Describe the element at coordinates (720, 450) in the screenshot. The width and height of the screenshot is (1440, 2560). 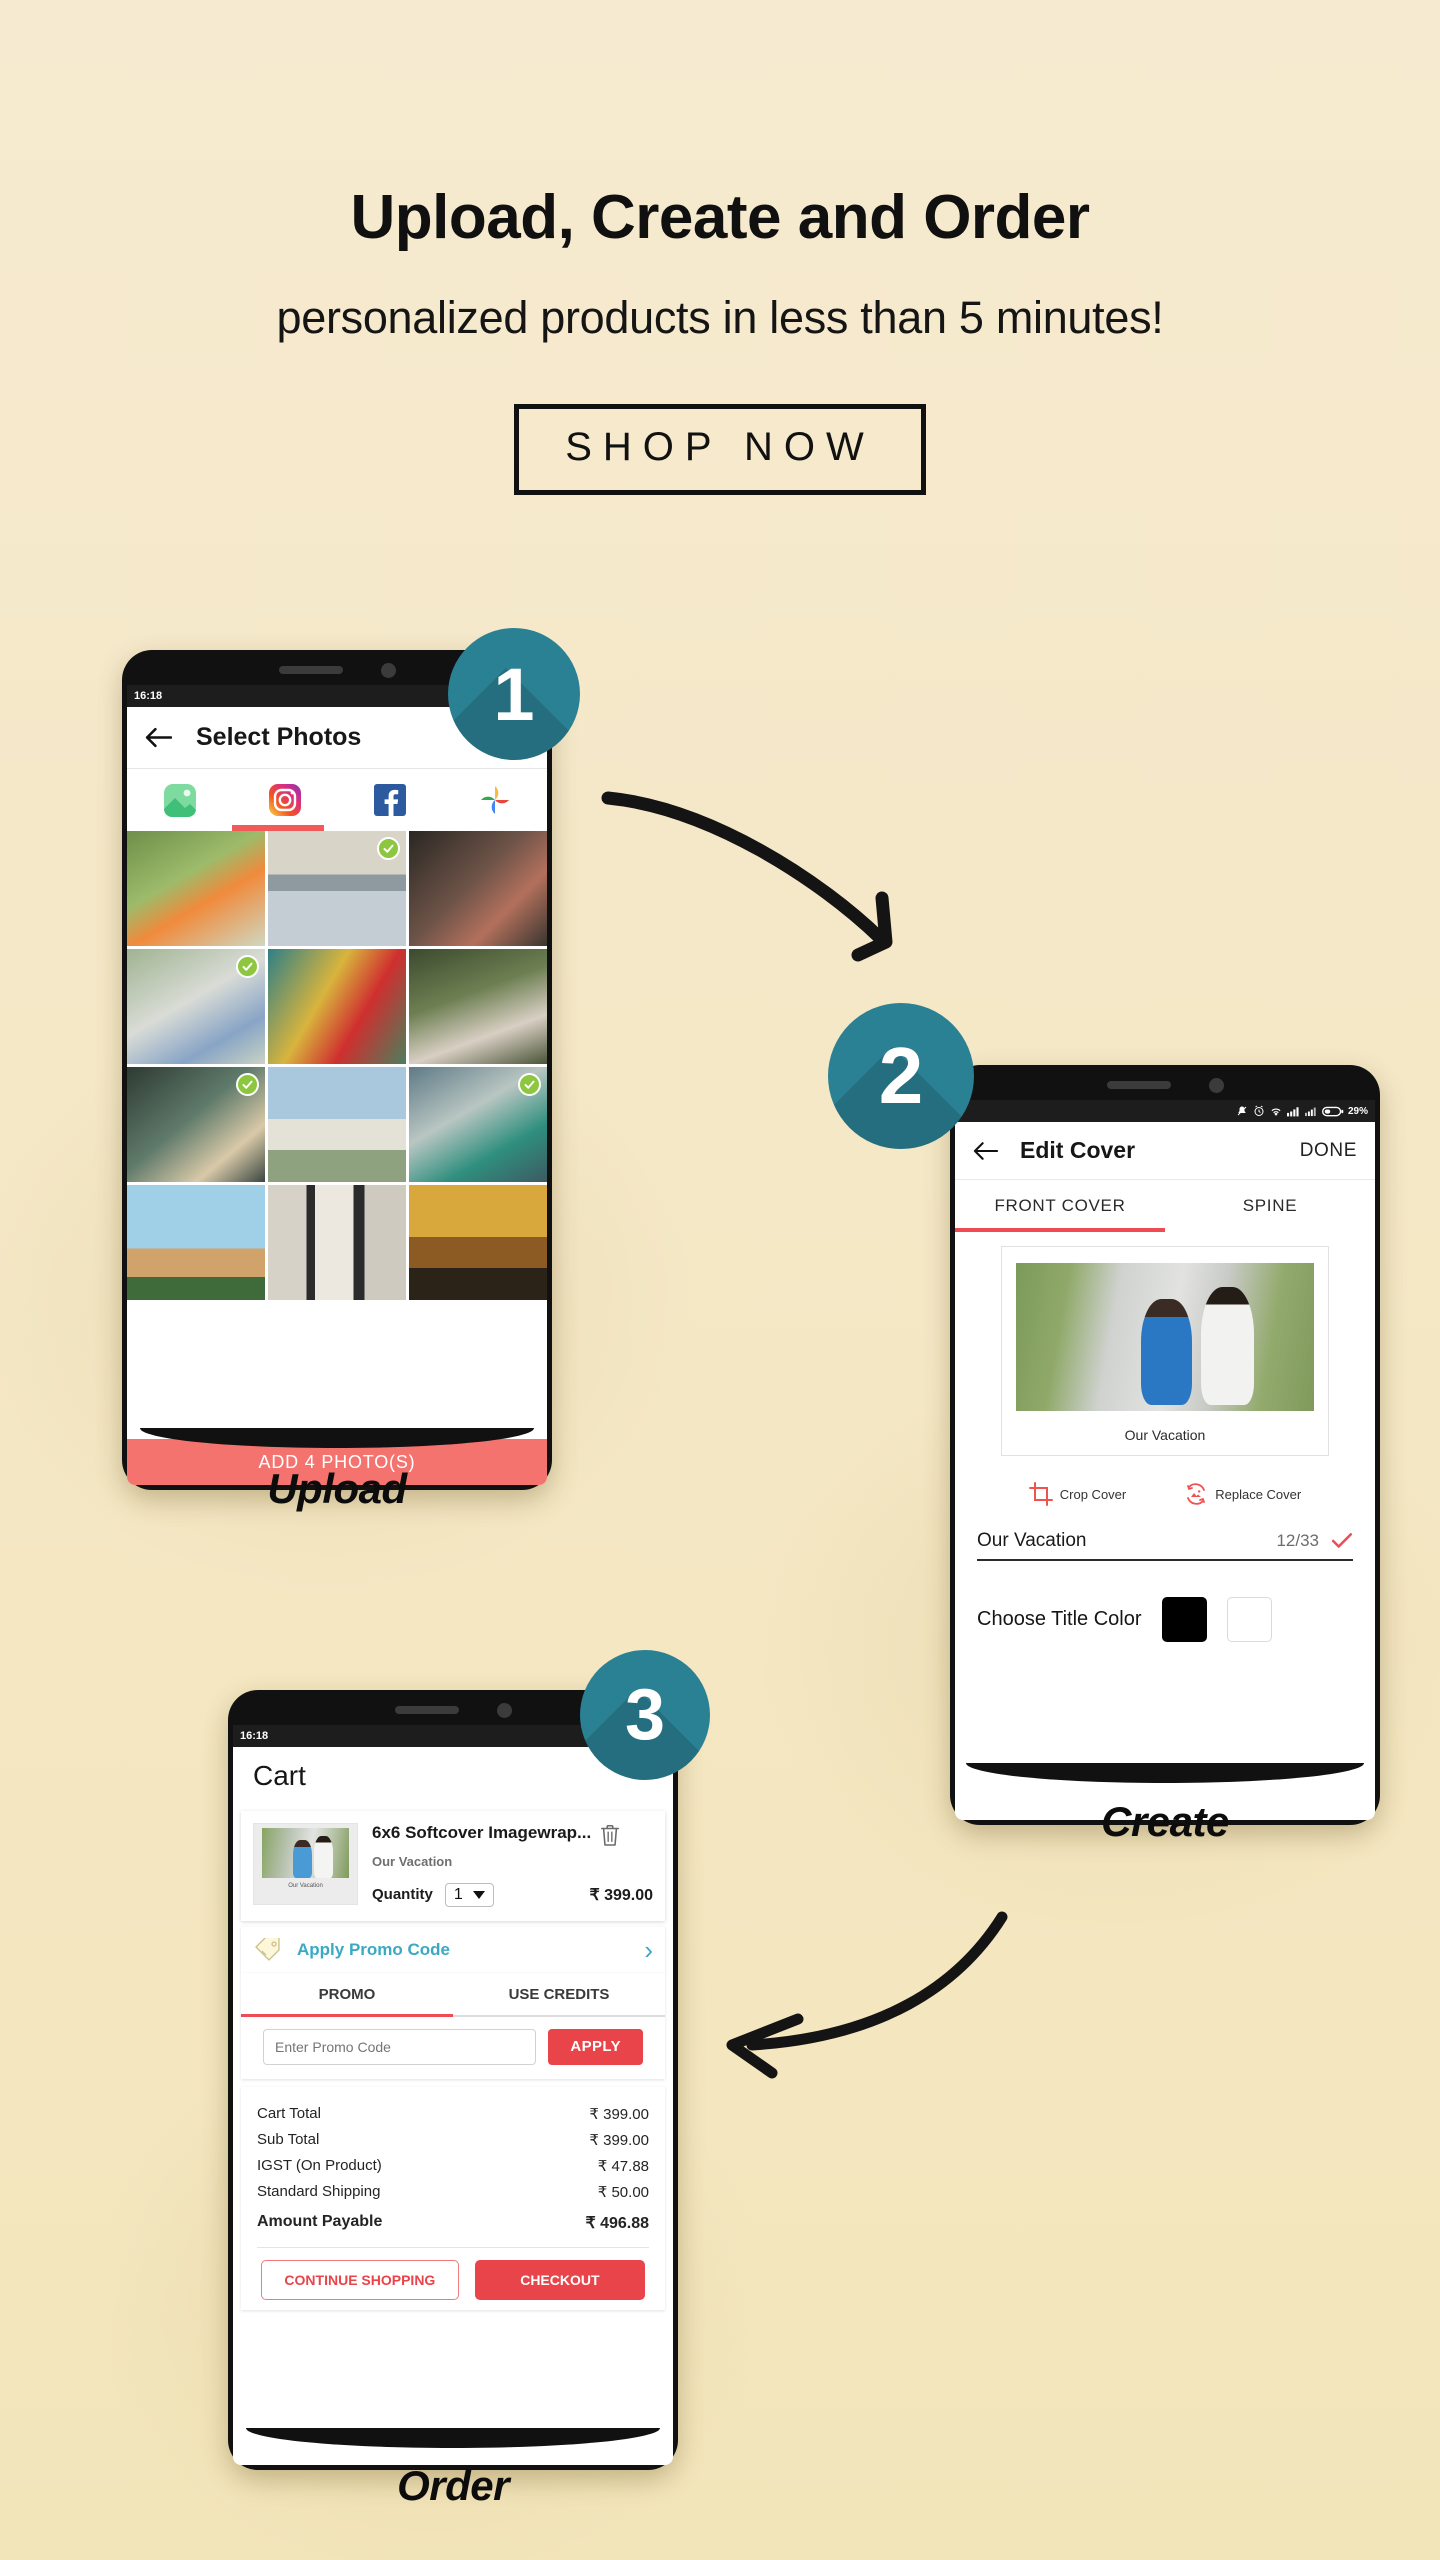
I see `shop-now-button: SHOP NOW` at that location.